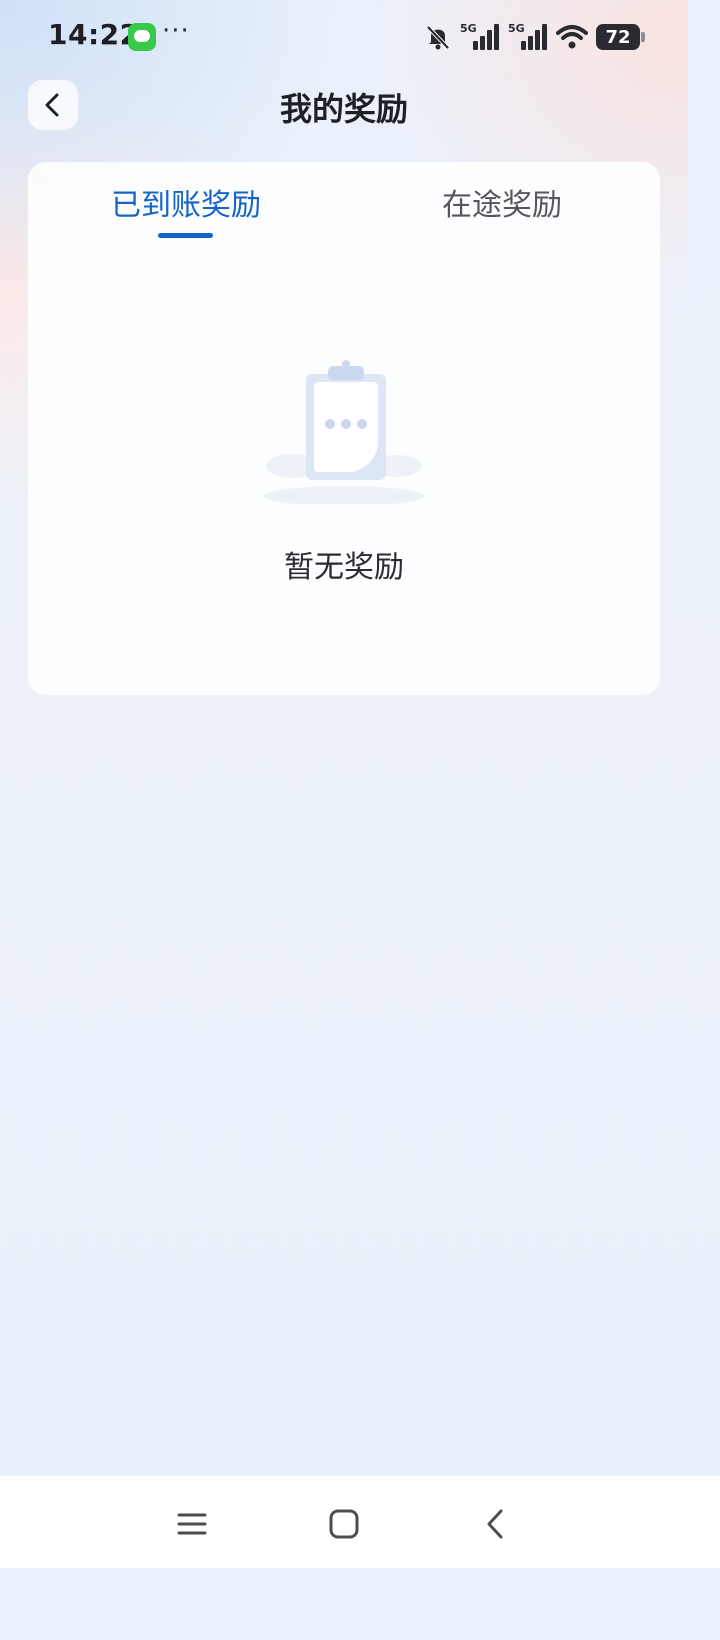 The width and height of the screenshot is (720, 1640). Describe the element at coordinates (527, 36) in the screenshot. I see `signal-5g-icon-2: 5G` at that location.